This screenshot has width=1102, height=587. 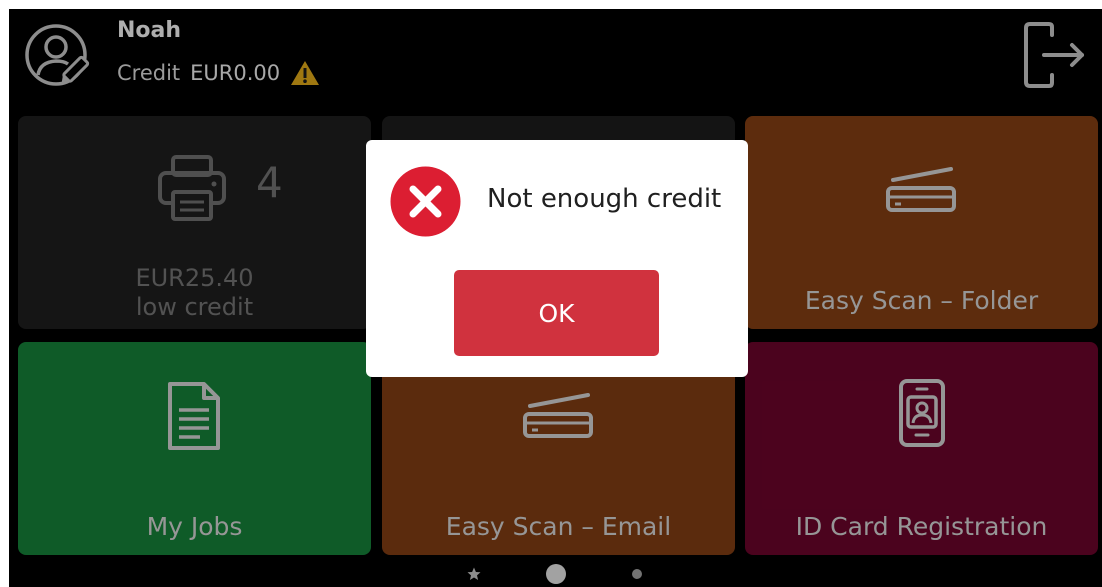 I want to click on ok-button: OK, so click(x=556, y=313).